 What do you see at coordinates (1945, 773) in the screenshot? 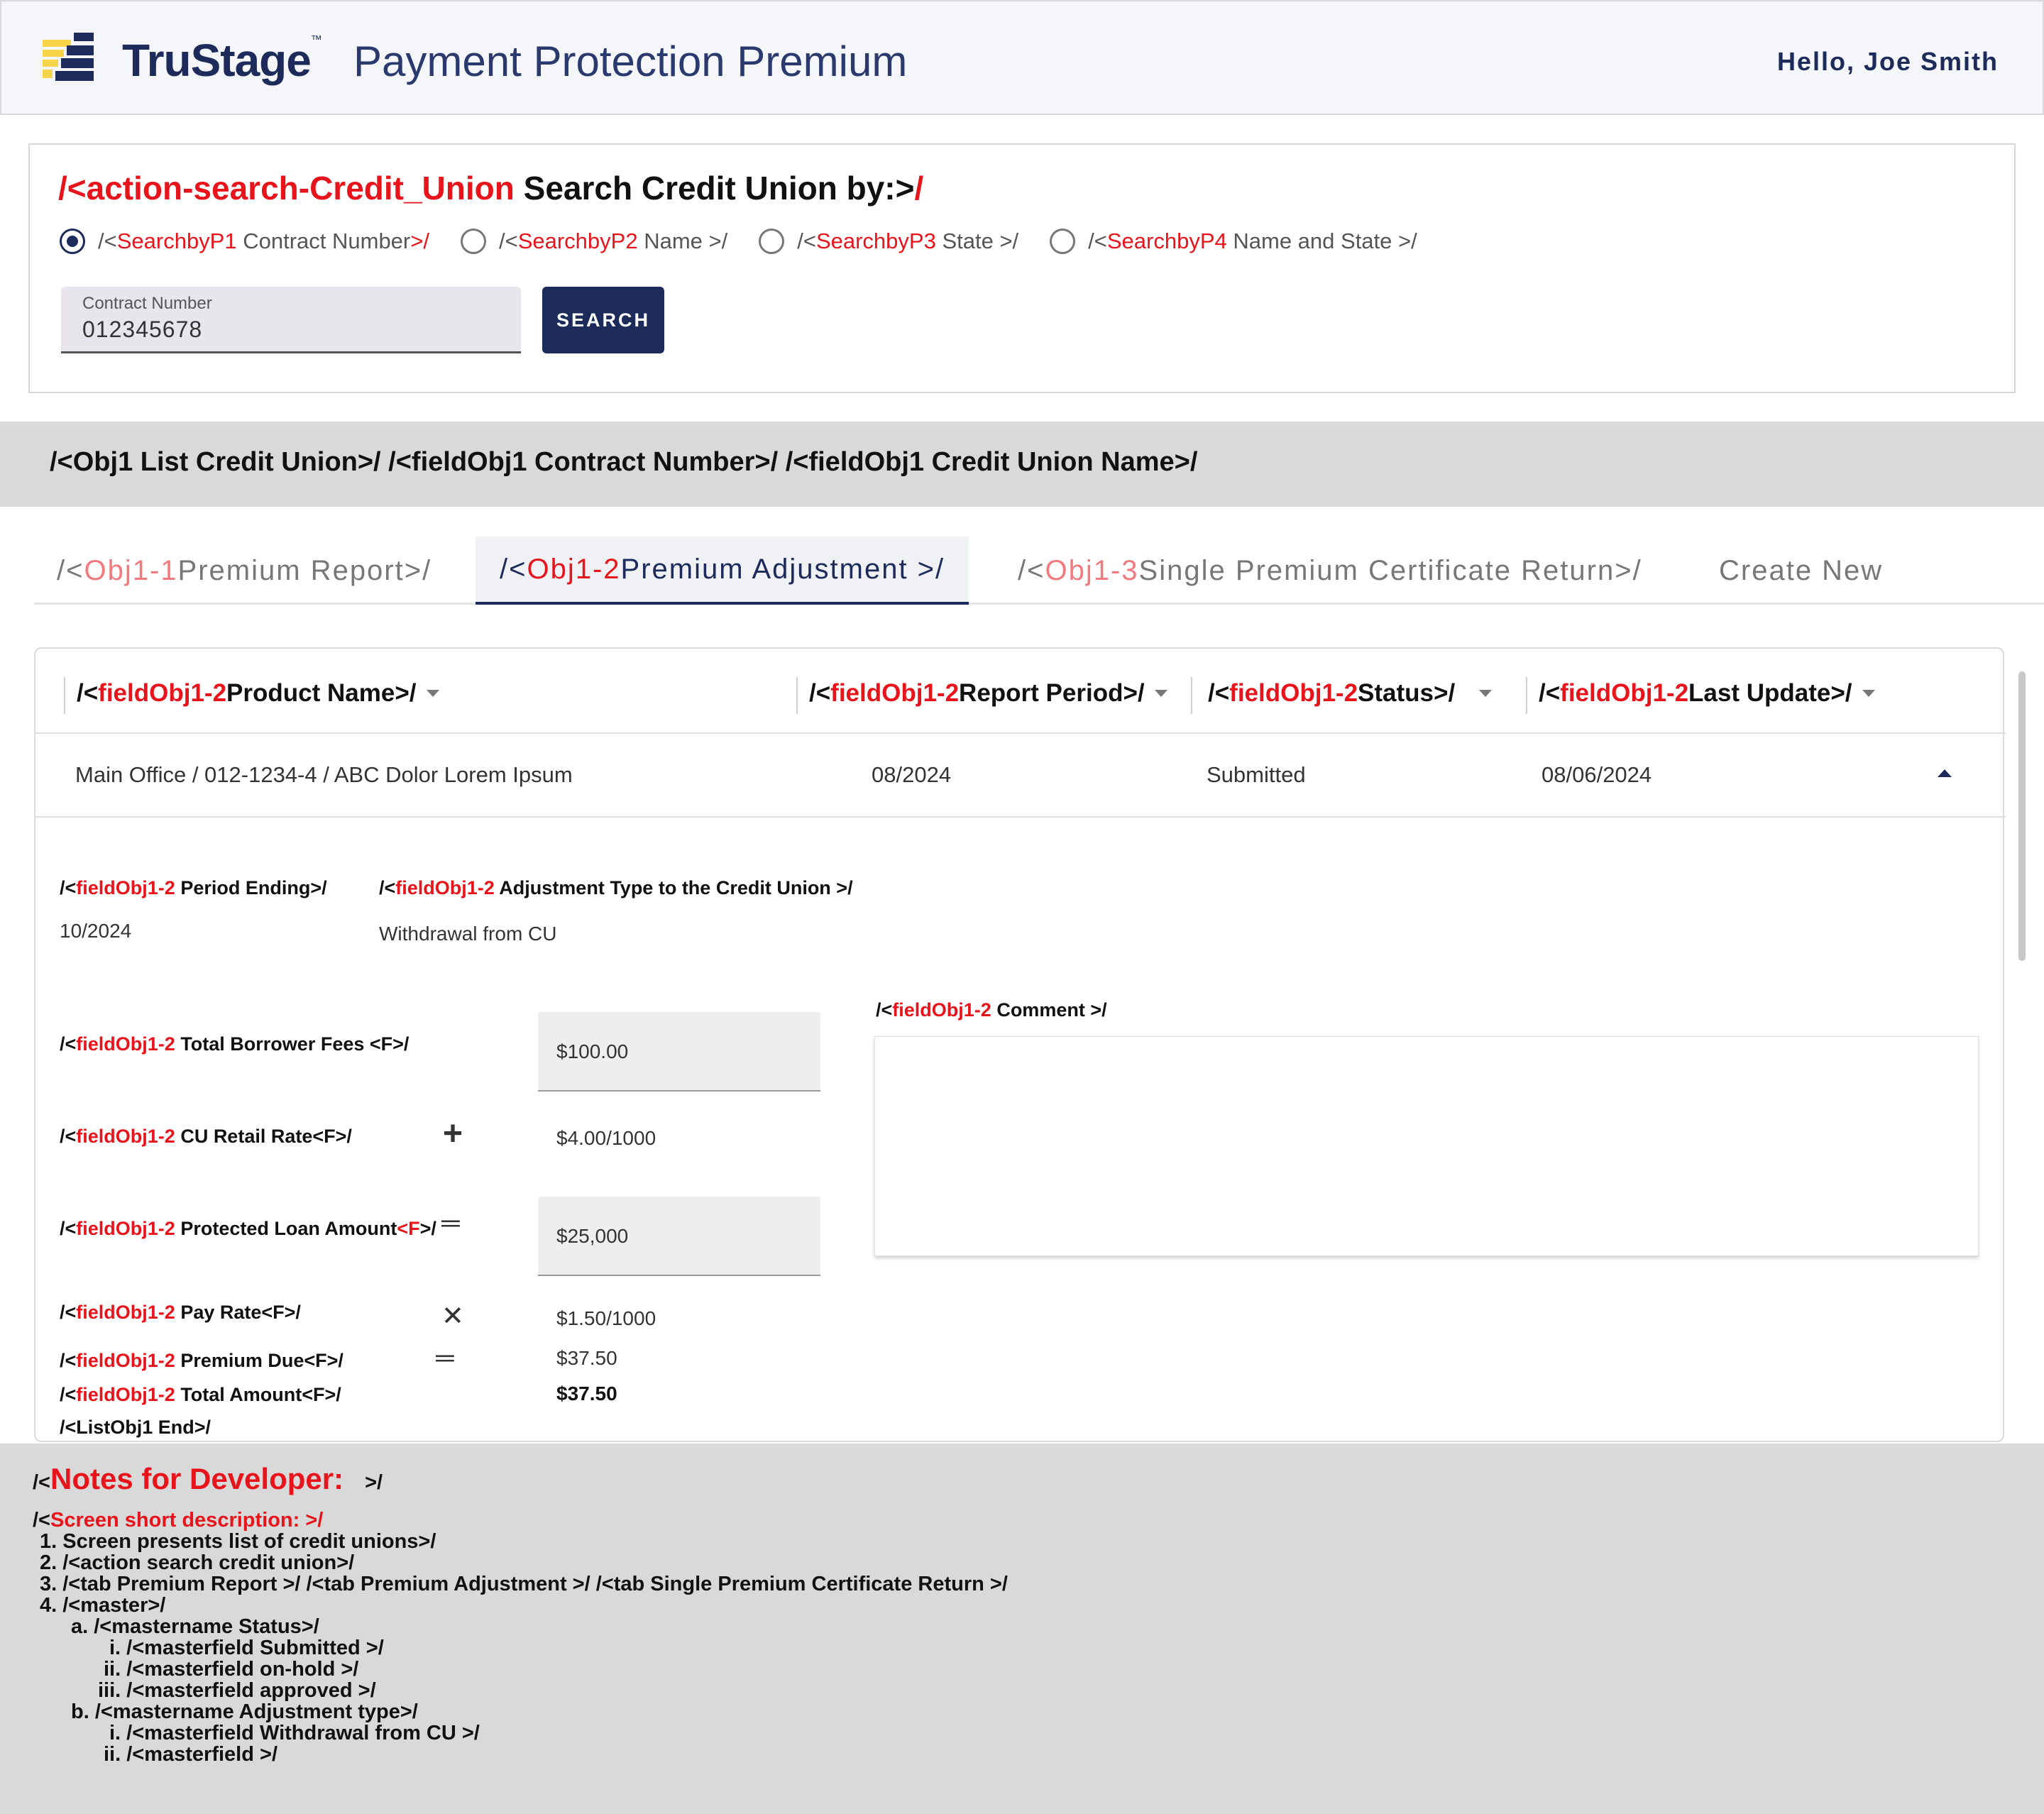
I see `collapse-row-icon` at bounding box center [1945, 773].